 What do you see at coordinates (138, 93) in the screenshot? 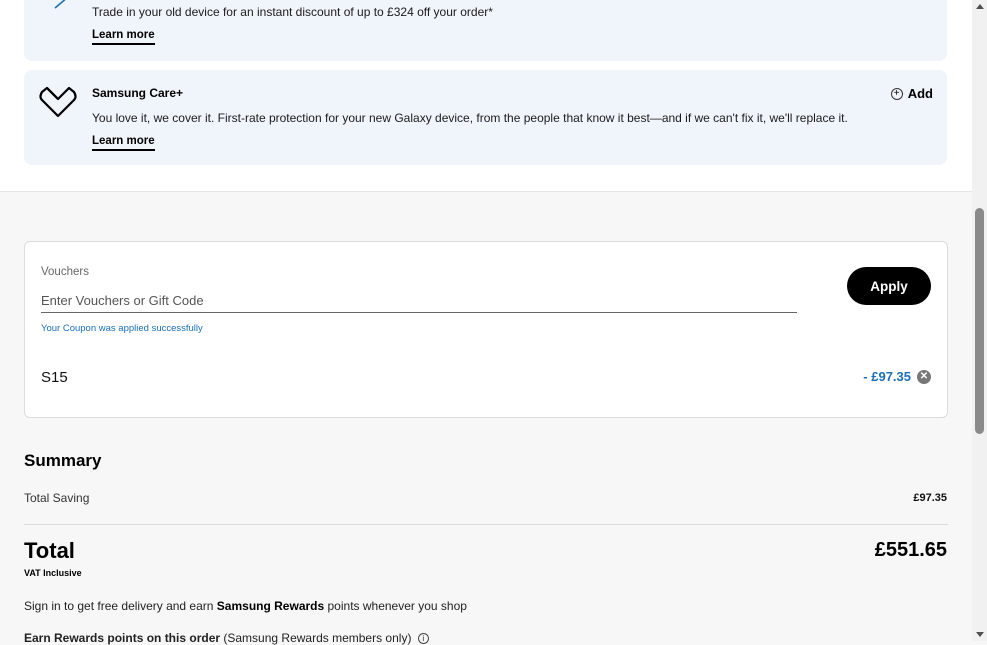
I see `care-title: Samsung Care+` at bounding box center [138, 93].